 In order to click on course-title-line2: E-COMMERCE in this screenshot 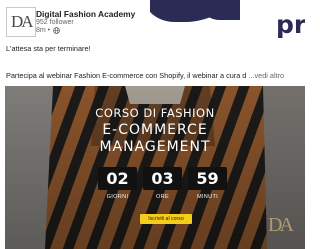, I will do `click(155, 130)`.